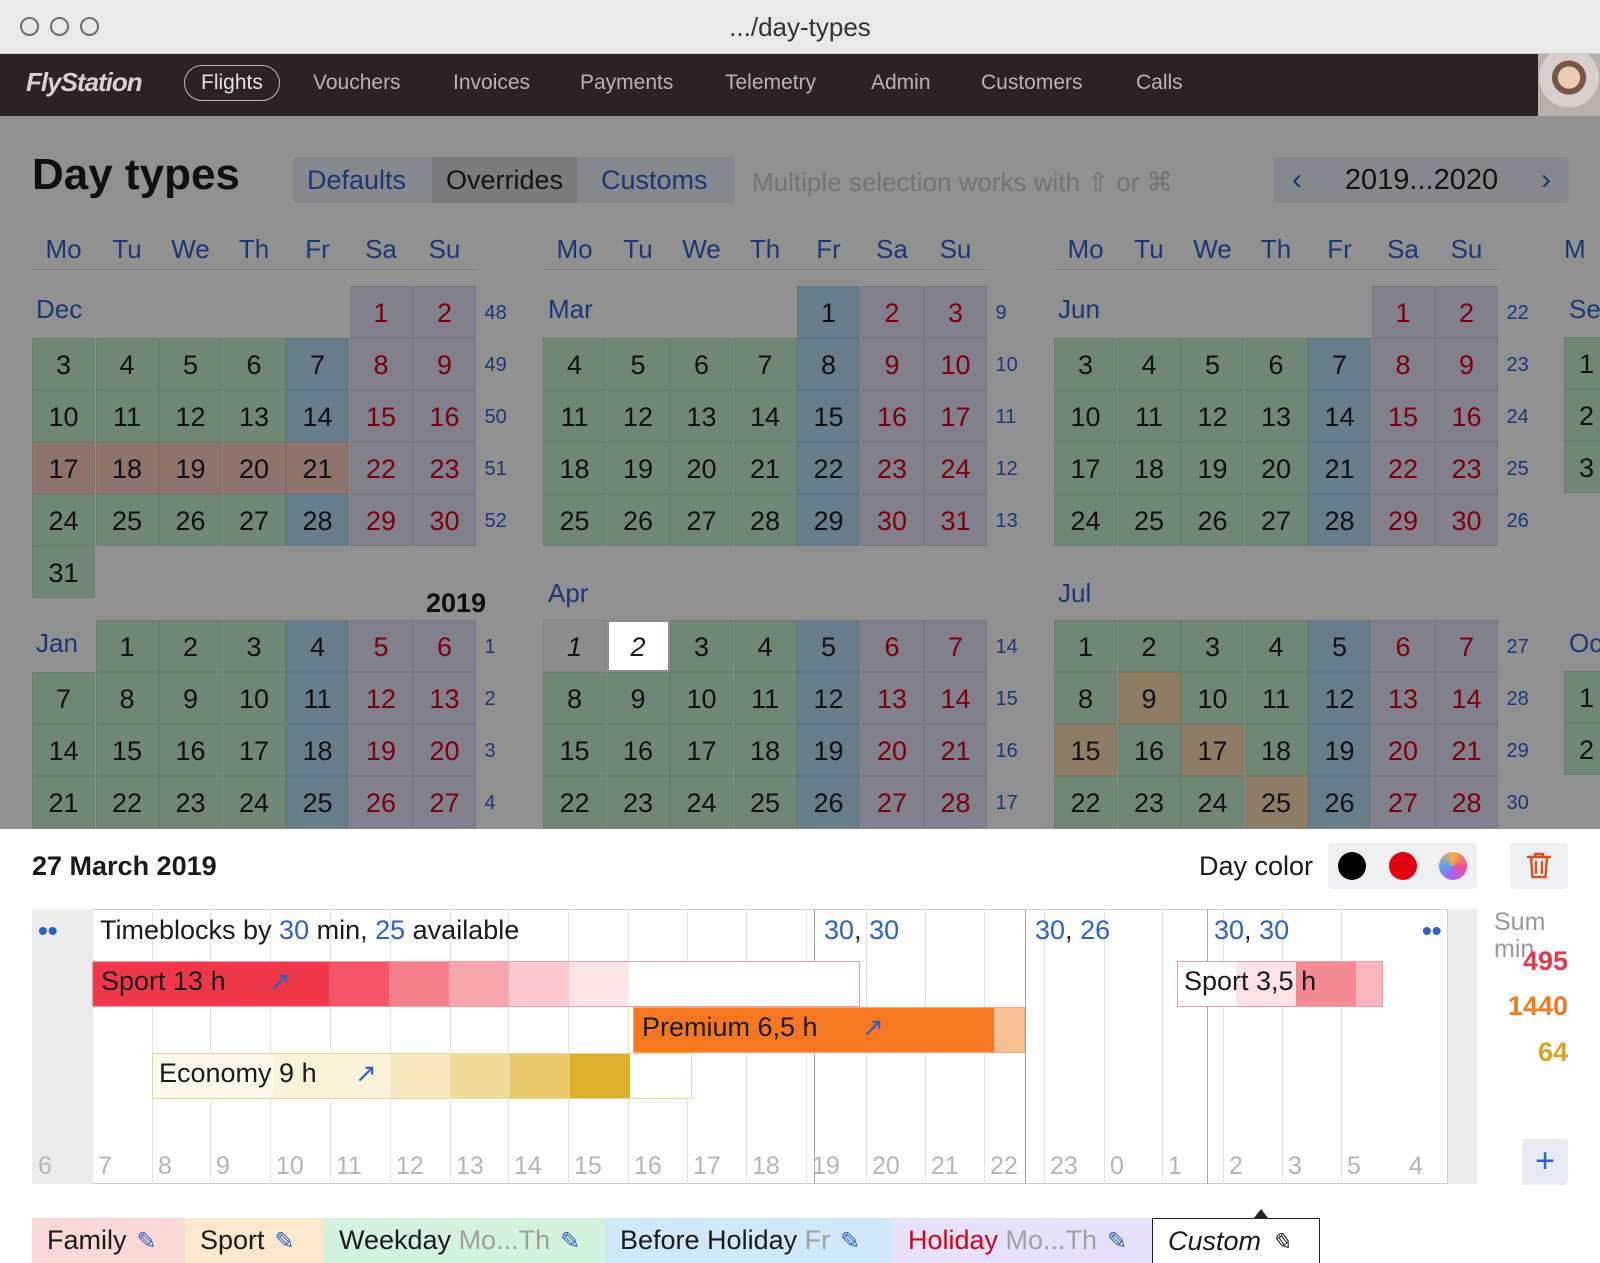 The height and width of the screenshot is (1263, 1600). Describe the element at coordinates (749, 1240) in the screenshot. I see `legend-item-before-holiday: Before Holiday Fr ✎` at that location.